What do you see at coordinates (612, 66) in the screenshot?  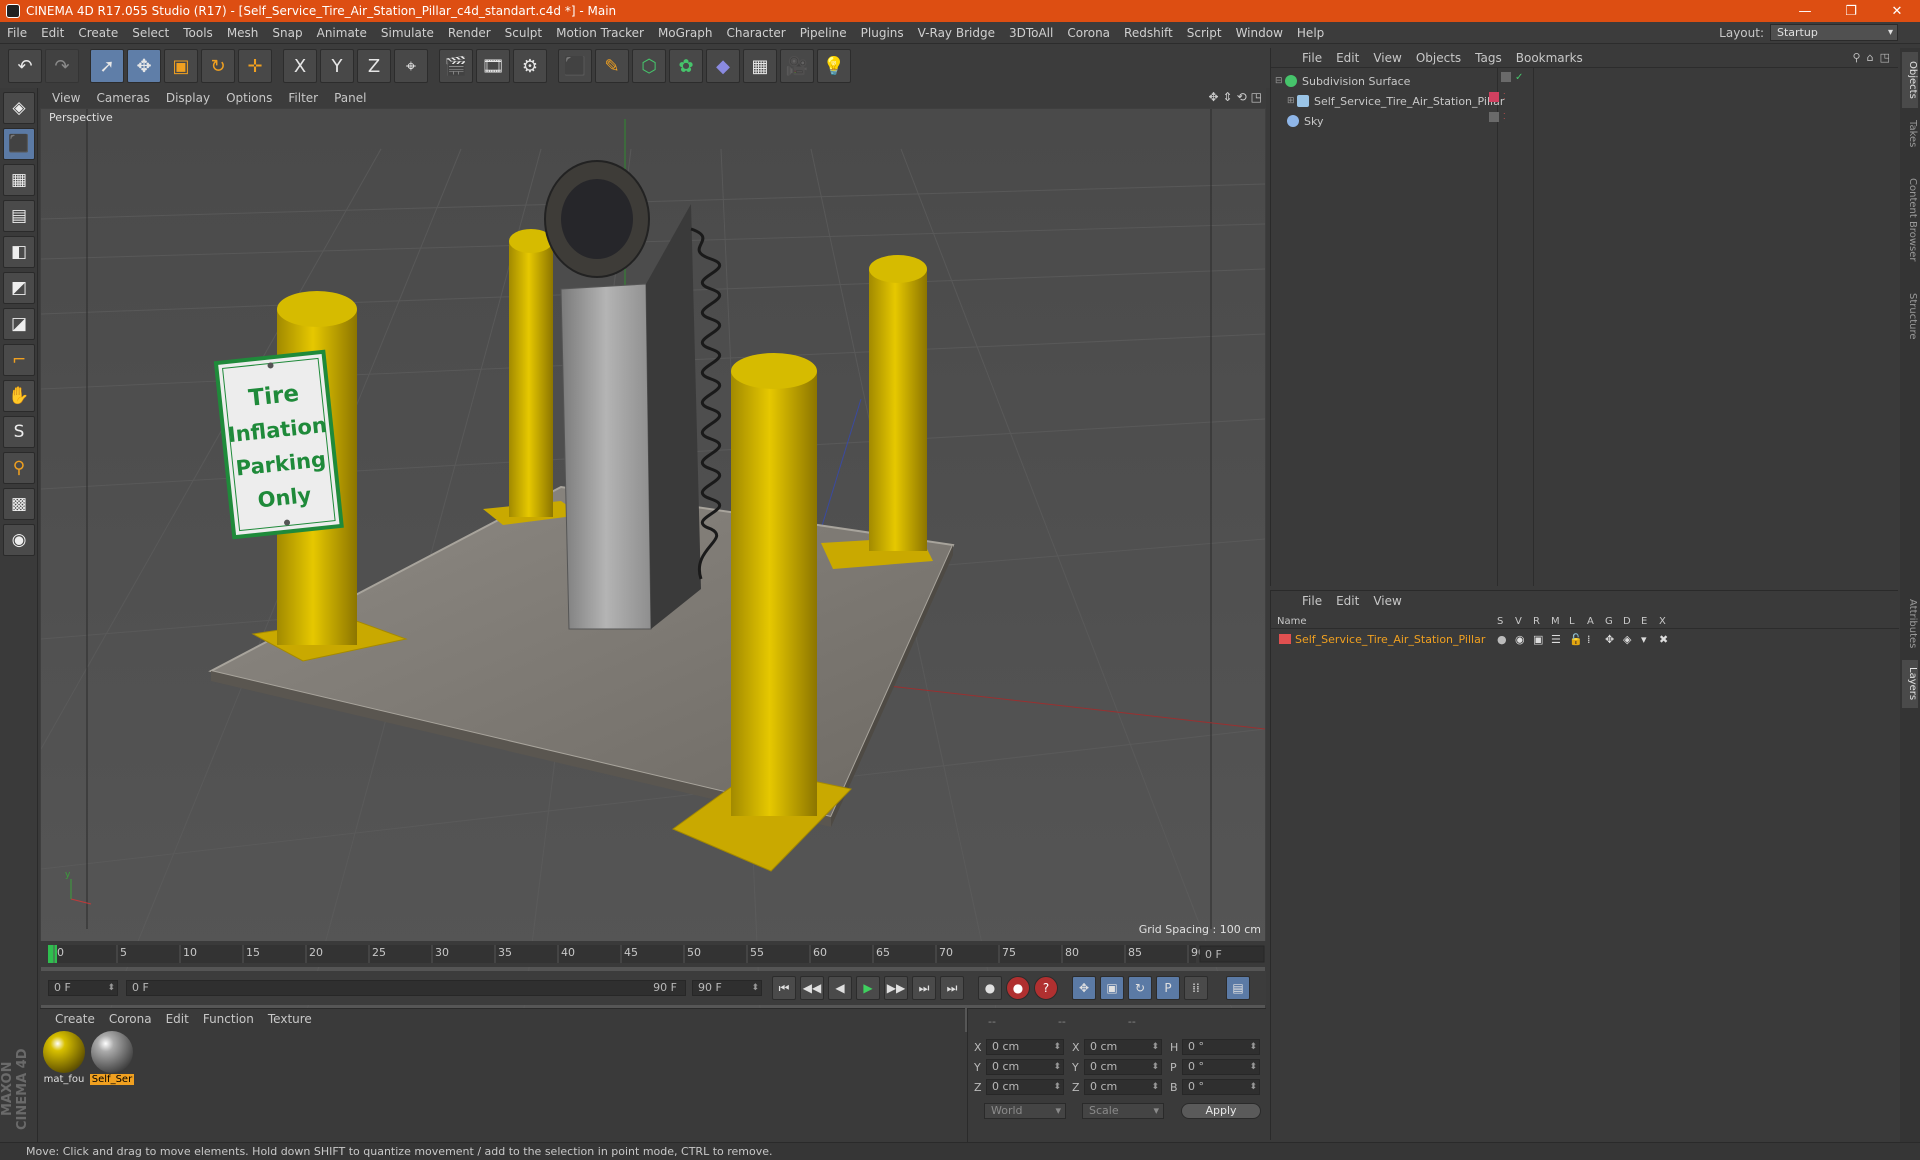 I see `pen-tool-button: ✎` at bounding box center [612, 66].